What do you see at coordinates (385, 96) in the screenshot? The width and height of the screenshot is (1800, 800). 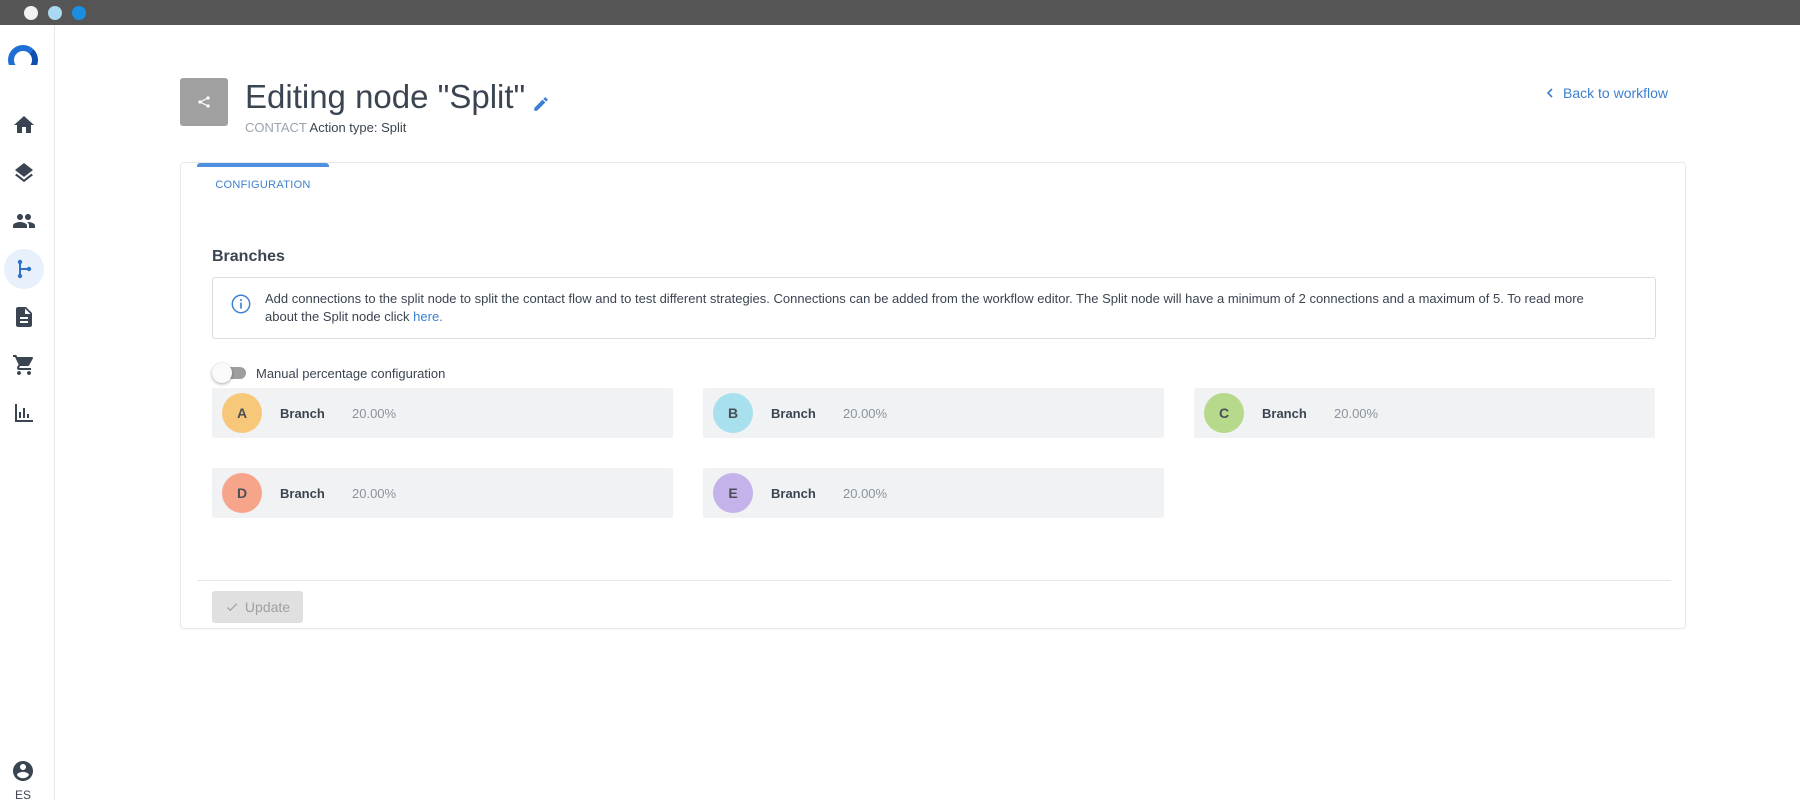 I see `page-title: Editing node "Split"` at bounding box center [385, 96].